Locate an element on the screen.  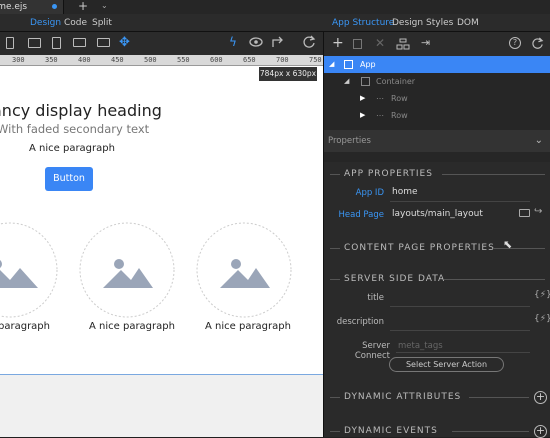
ruler-tick: 500 is located at coordinates (150, 60).